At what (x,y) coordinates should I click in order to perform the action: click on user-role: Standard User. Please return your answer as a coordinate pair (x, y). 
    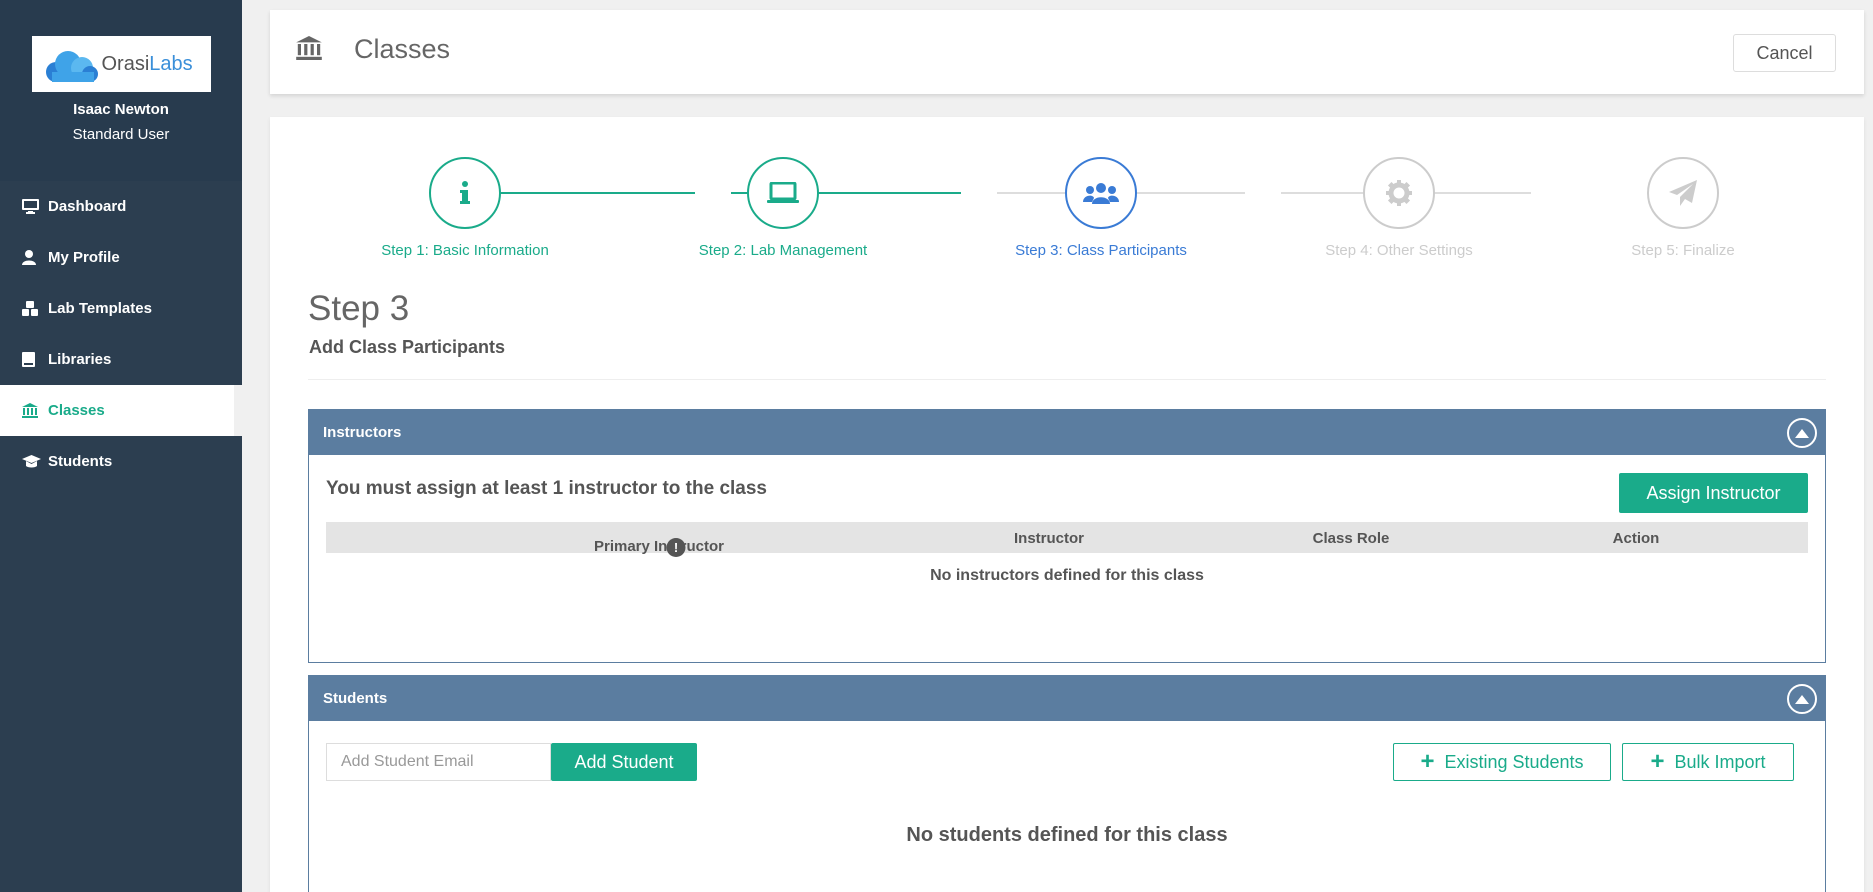
    Looking at the image, I should click on (121, 134).